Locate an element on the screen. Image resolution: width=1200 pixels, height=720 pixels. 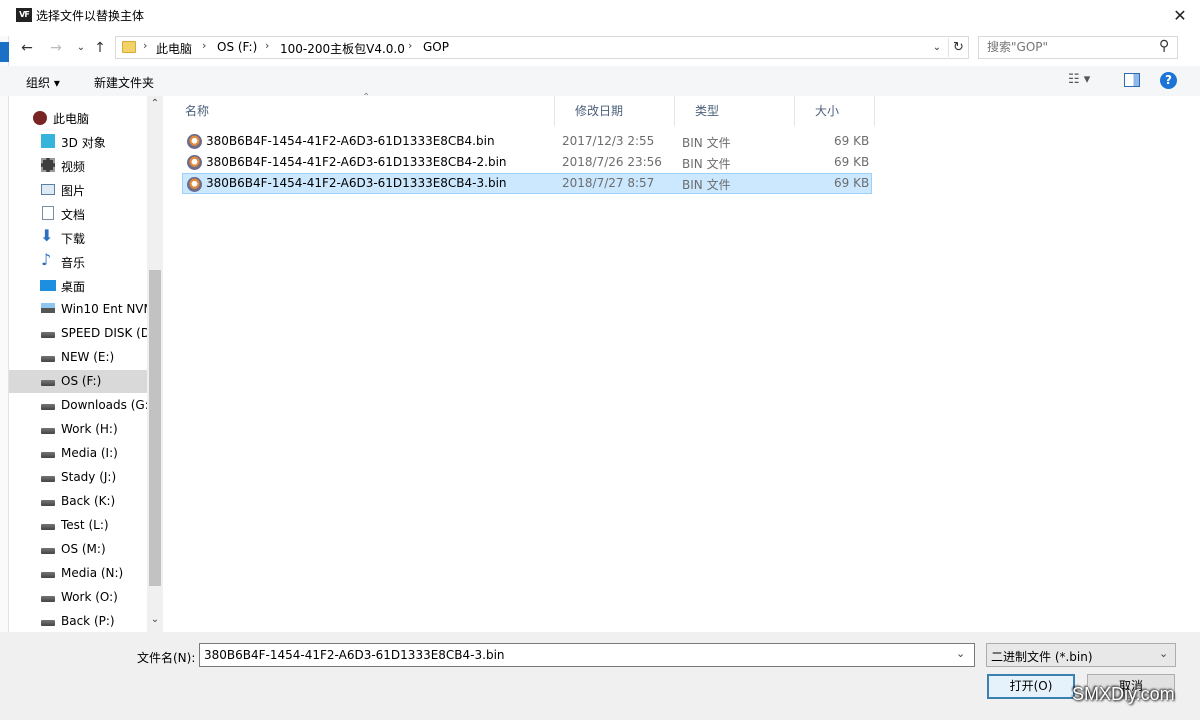
search-box: ⚲ is located at coordinates (1078, 47).